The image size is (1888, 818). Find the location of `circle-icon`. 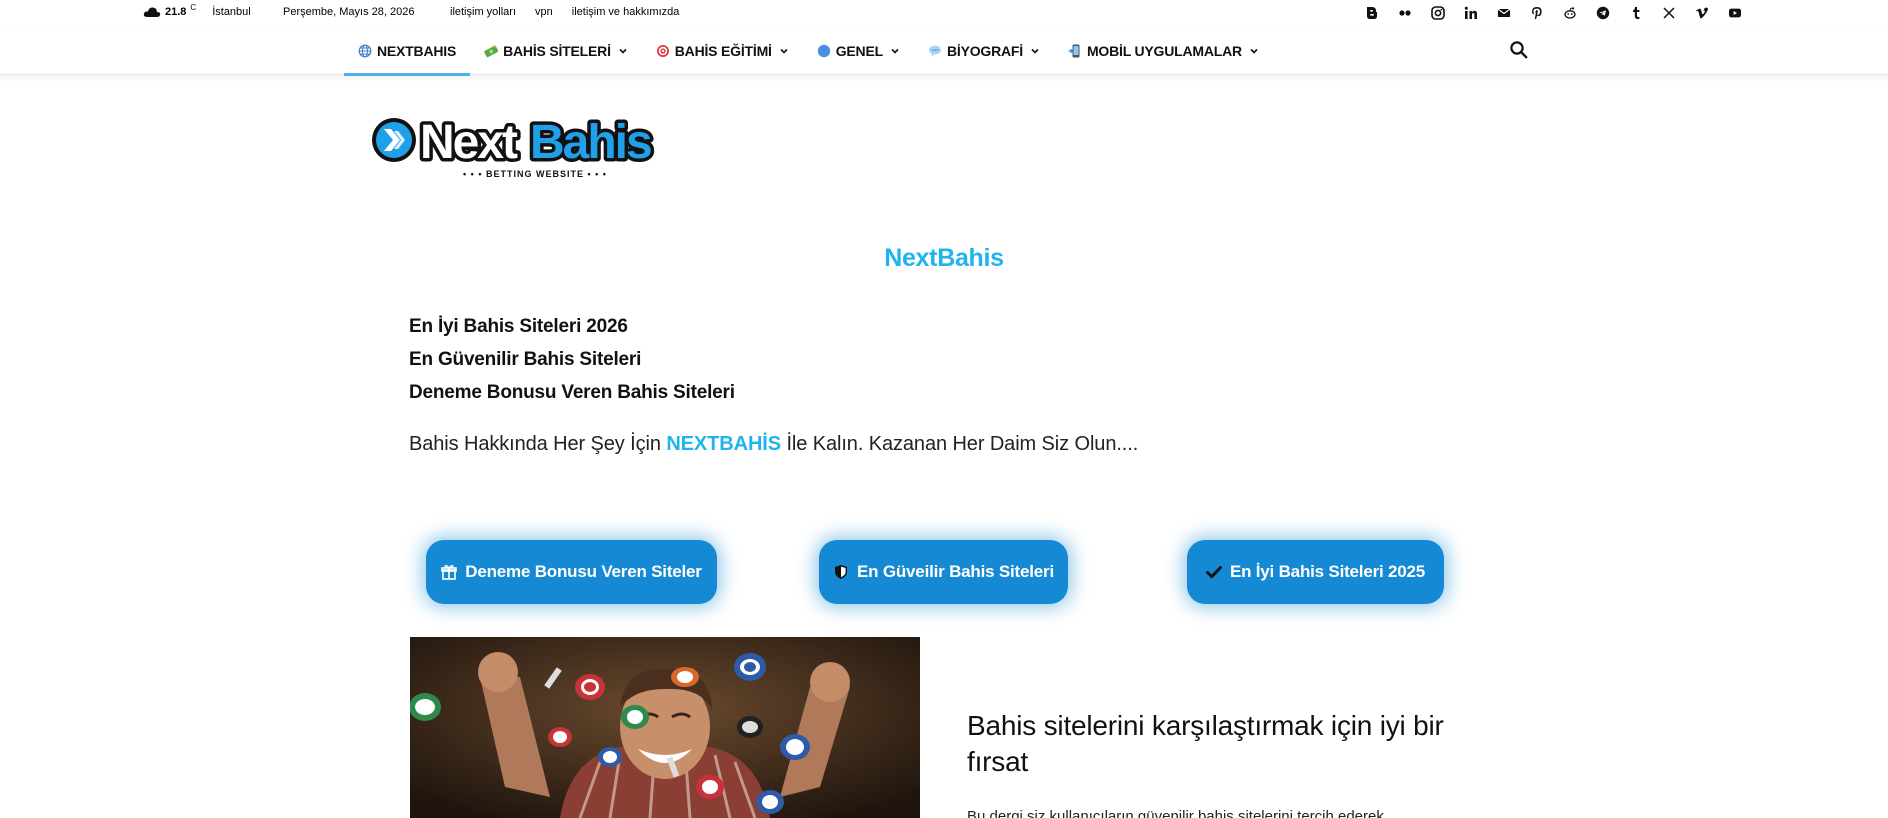

circle-icon is located at coordinates (824, 51).